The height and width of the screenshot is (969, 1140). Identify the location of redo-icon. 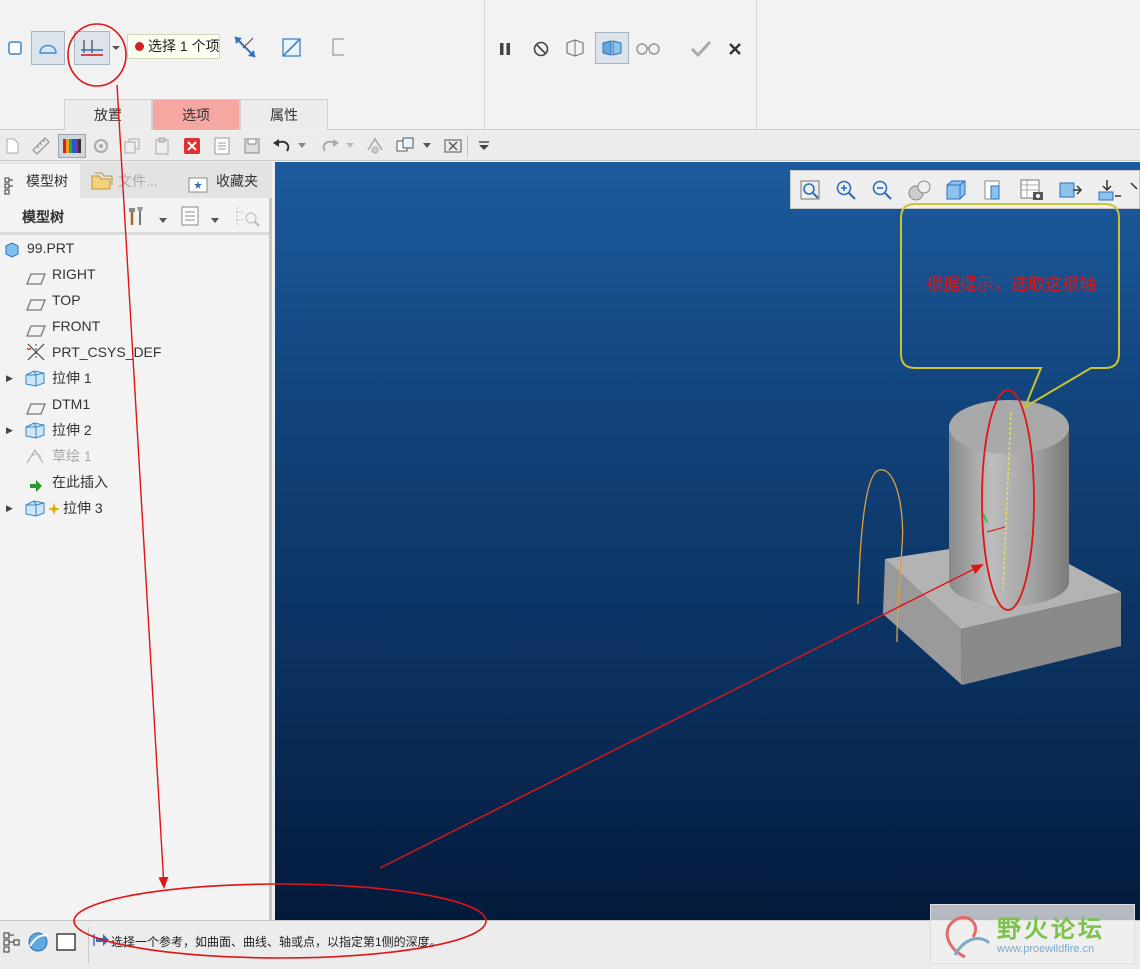
(330, 145).